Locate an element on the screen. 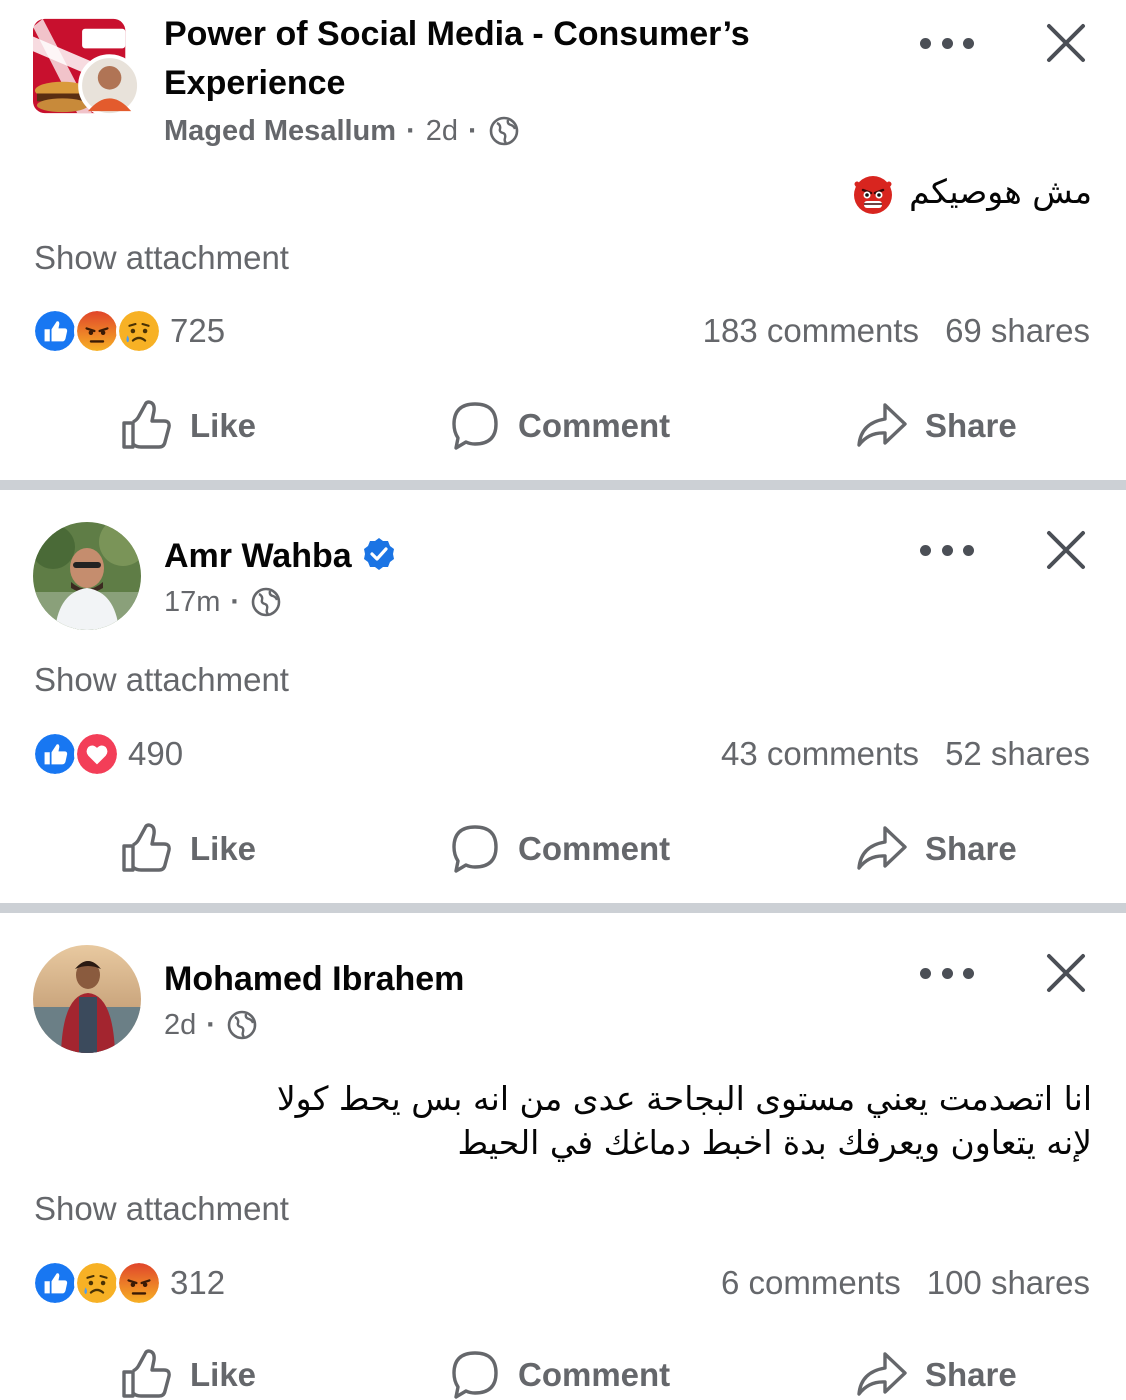 This screenshot has height=1400, width=1126. post-text: مش هوصيكم is located at coordinates (971, 193).